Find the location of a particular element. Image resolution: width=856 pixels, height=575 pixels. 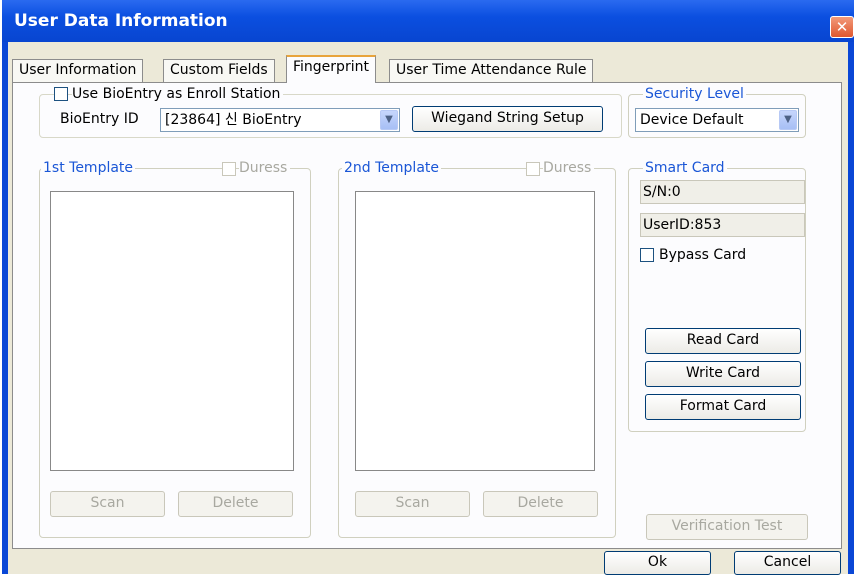

format-card-button: Format Card is located at coordinates (723, 407).